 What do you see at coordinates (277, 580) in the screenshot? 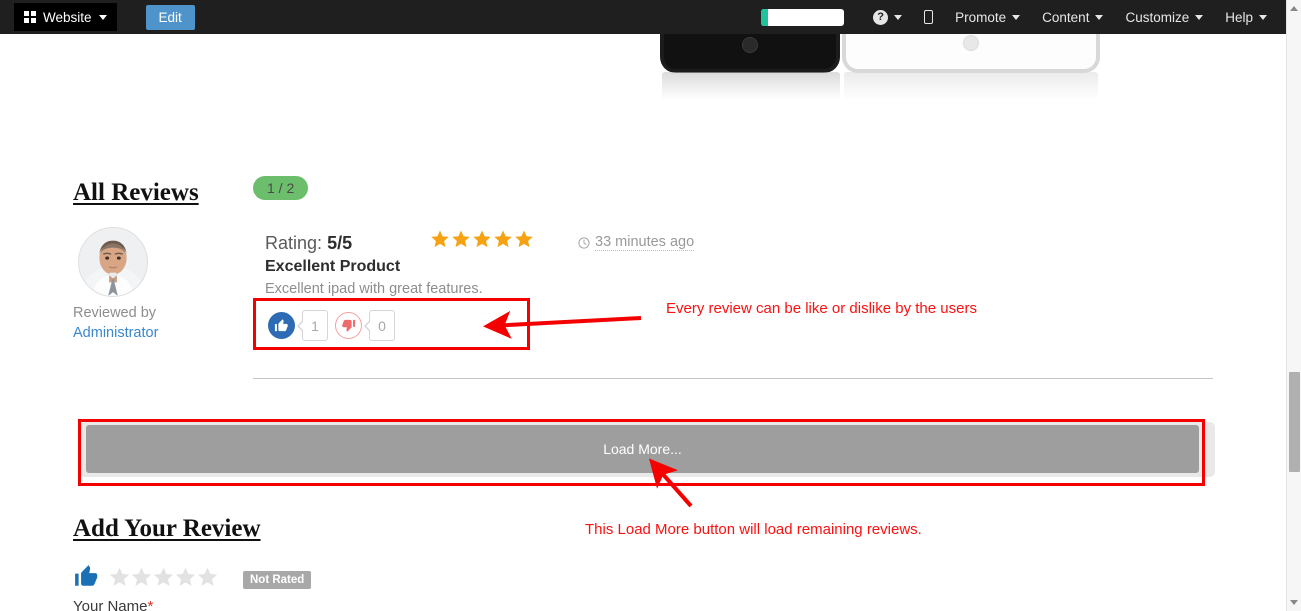
I see `not-rated-badge: Not Rated` at bounding box center [277, 580].